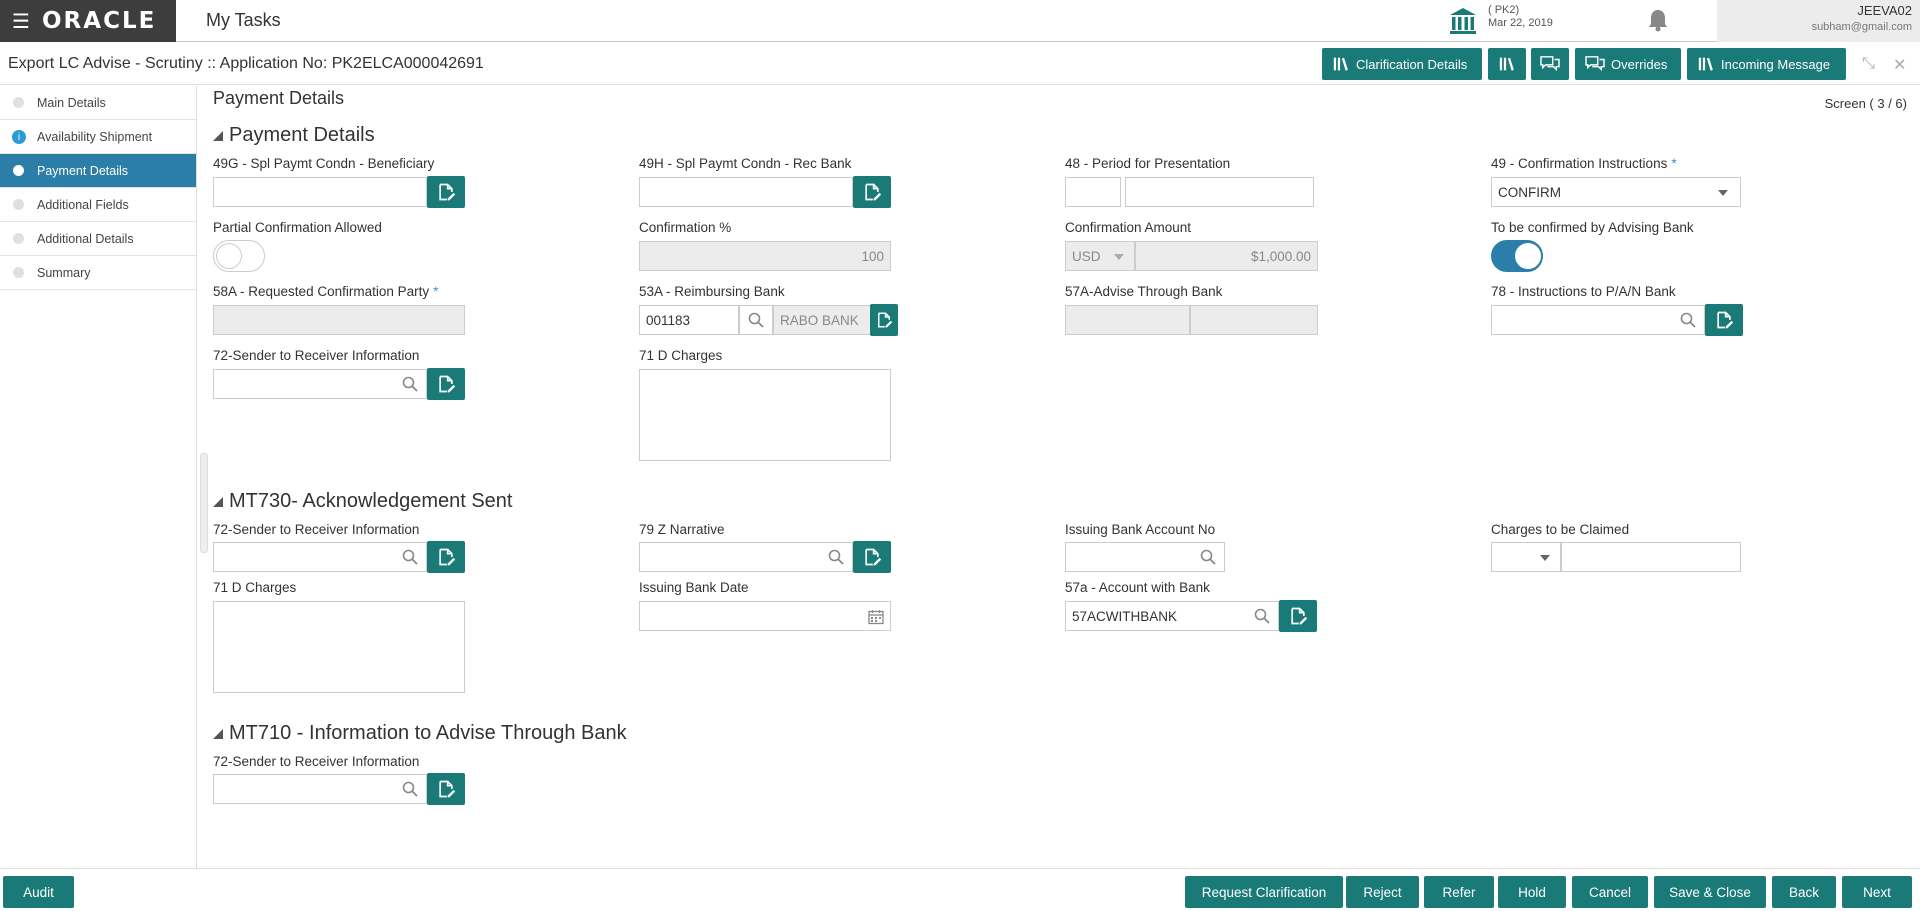 The image size is (1920, 911). I want to click on sidebar-item-additional-details: Additional Details, so click(98, 239).